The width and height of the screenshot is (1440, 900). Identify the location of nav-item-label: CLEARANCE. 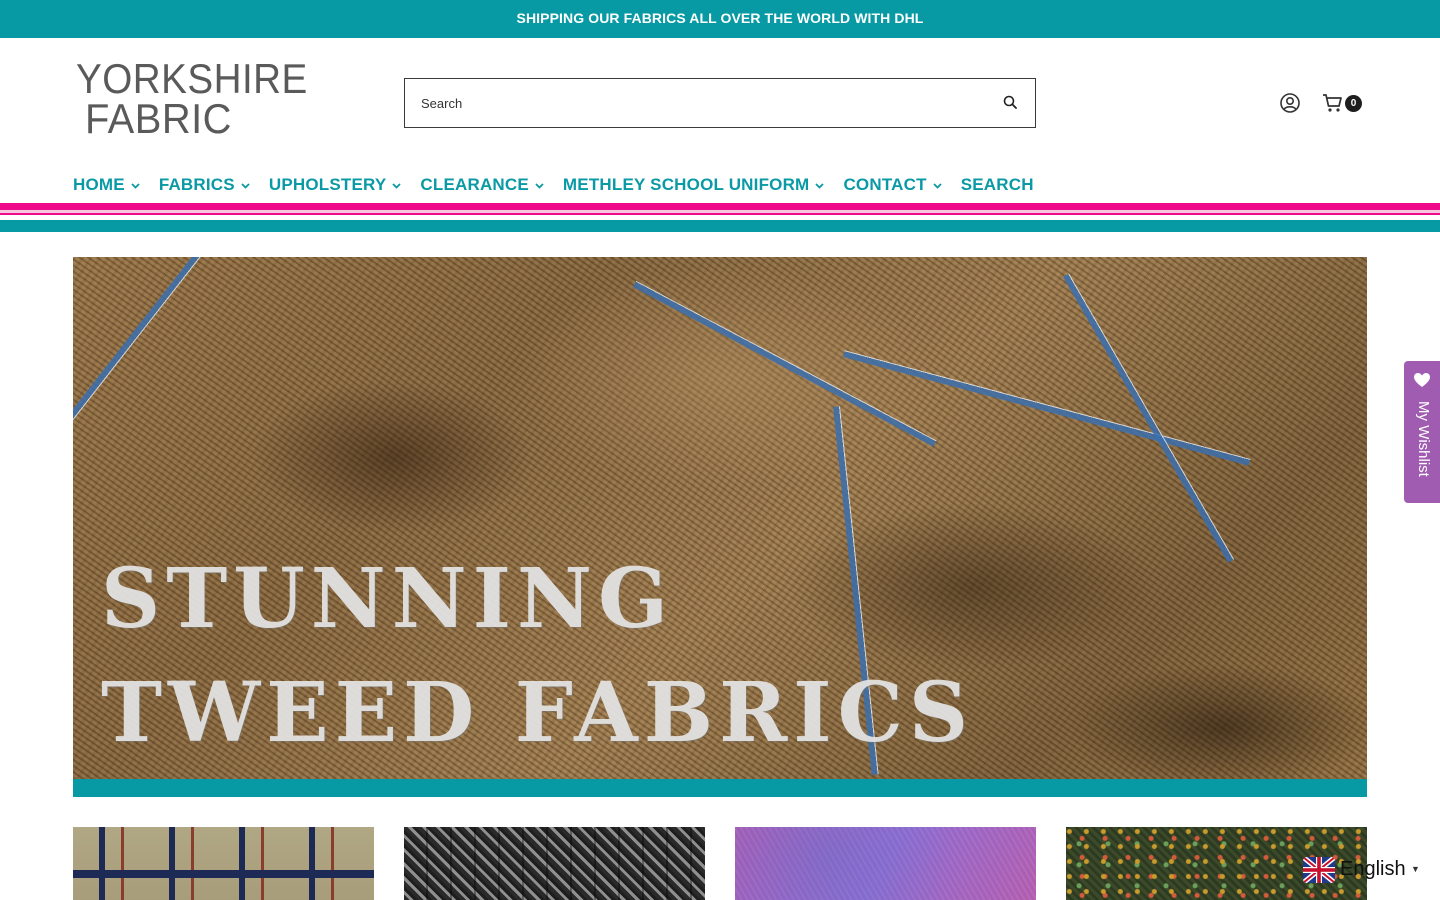
(474, 184).